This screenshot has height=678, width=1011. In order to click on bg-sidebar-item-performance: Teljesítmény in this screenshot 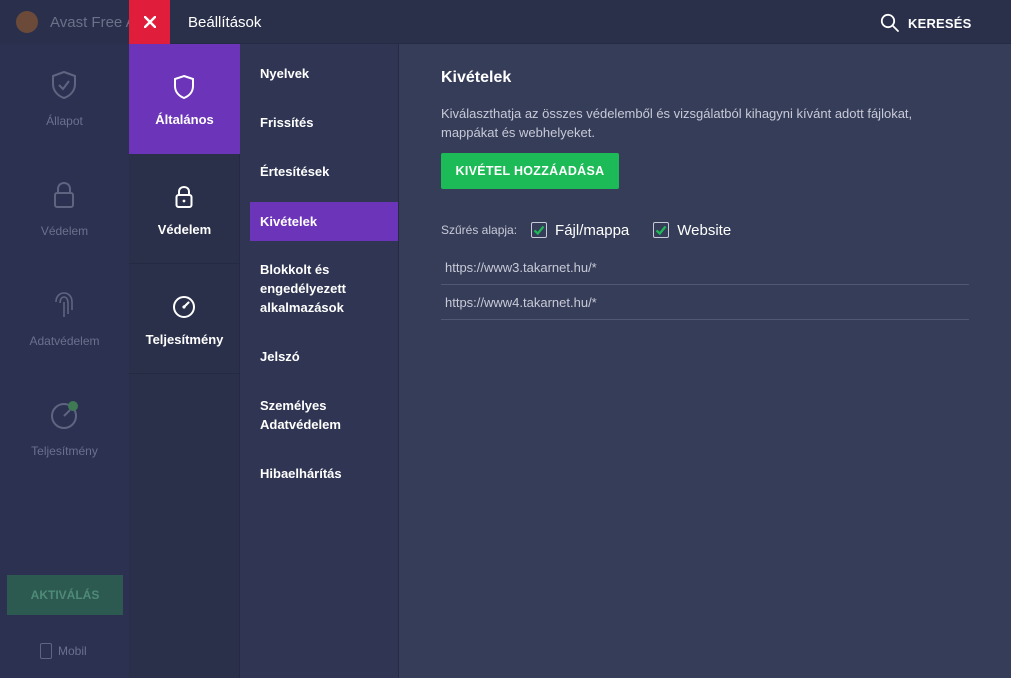, I will do `click(64, 429)`.